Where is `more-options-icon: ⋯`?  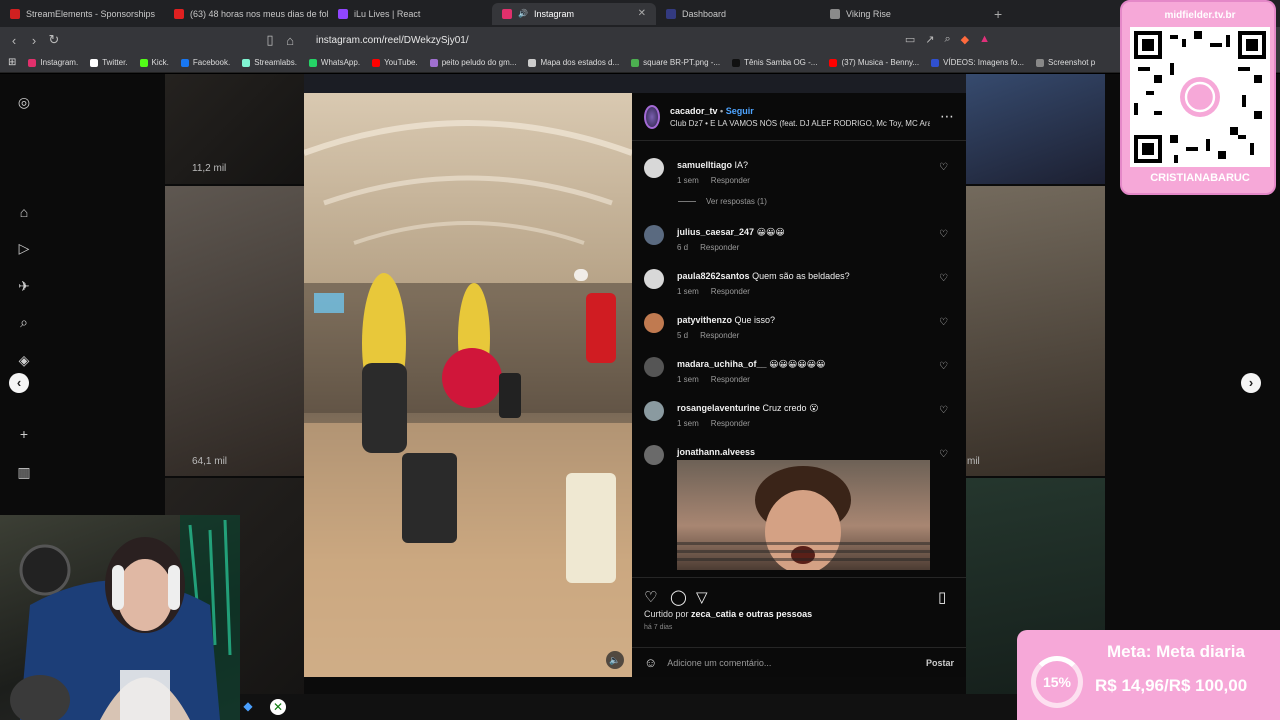 more-options-icon: ⋯ is located at coordinates (947, 116).